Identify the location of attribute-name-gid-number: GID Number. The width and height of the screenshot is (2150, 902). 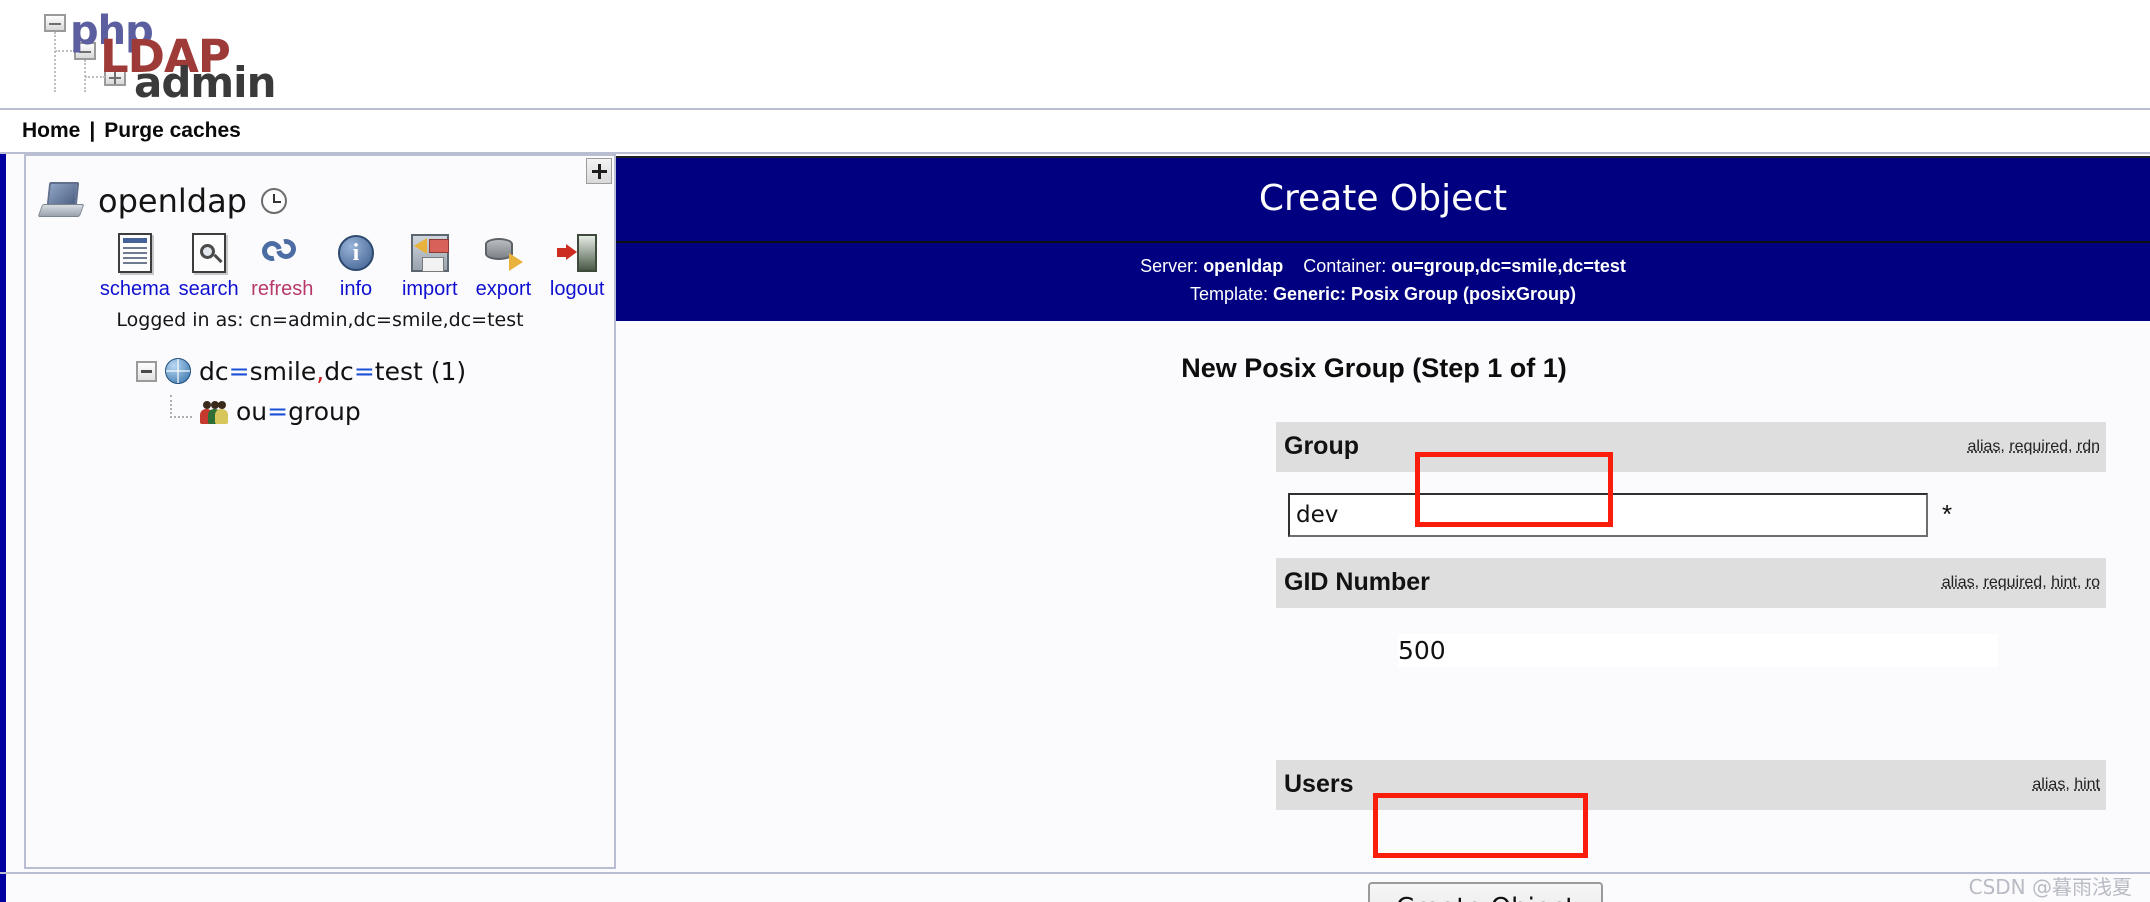
(1357, 582).